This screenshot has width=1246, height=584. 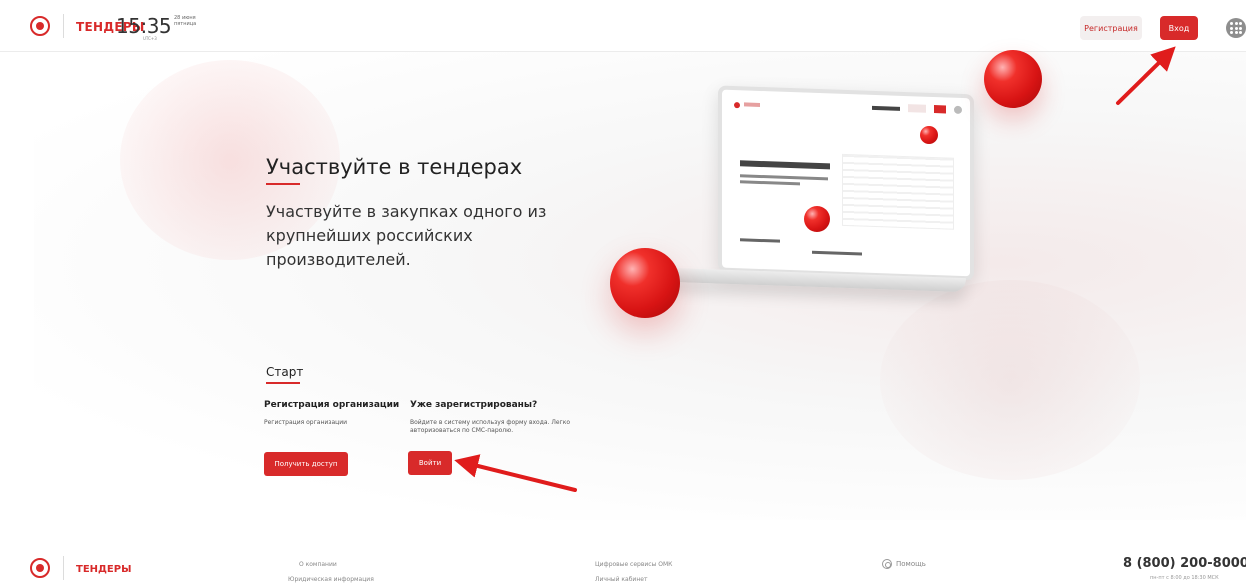 What do you see at coordinates (331, 579) in the screenshot?
I see `footer-link-legal: Юридическая информация` at bounding box center [331, 579].